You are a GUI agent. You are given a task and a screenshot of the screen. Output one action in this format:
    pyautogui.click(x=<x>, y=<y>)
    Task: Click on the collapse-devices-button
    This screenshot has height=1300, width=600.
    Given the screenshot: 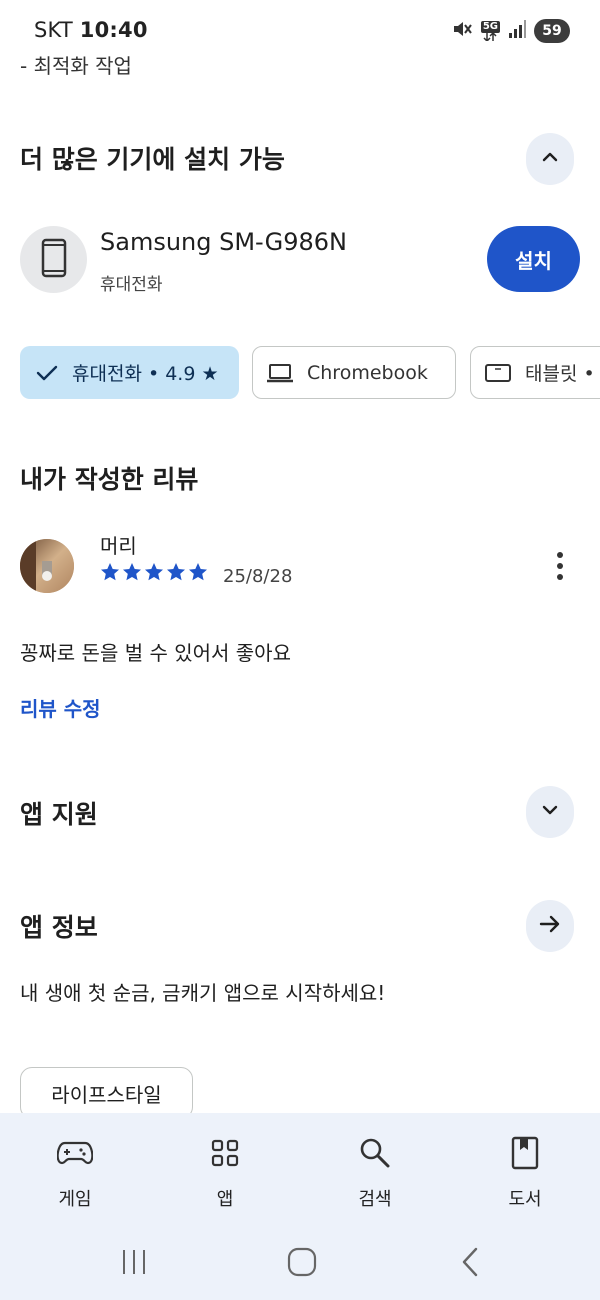 What is the action you would take?
    pyautogui.click(x=550, y=159)
    